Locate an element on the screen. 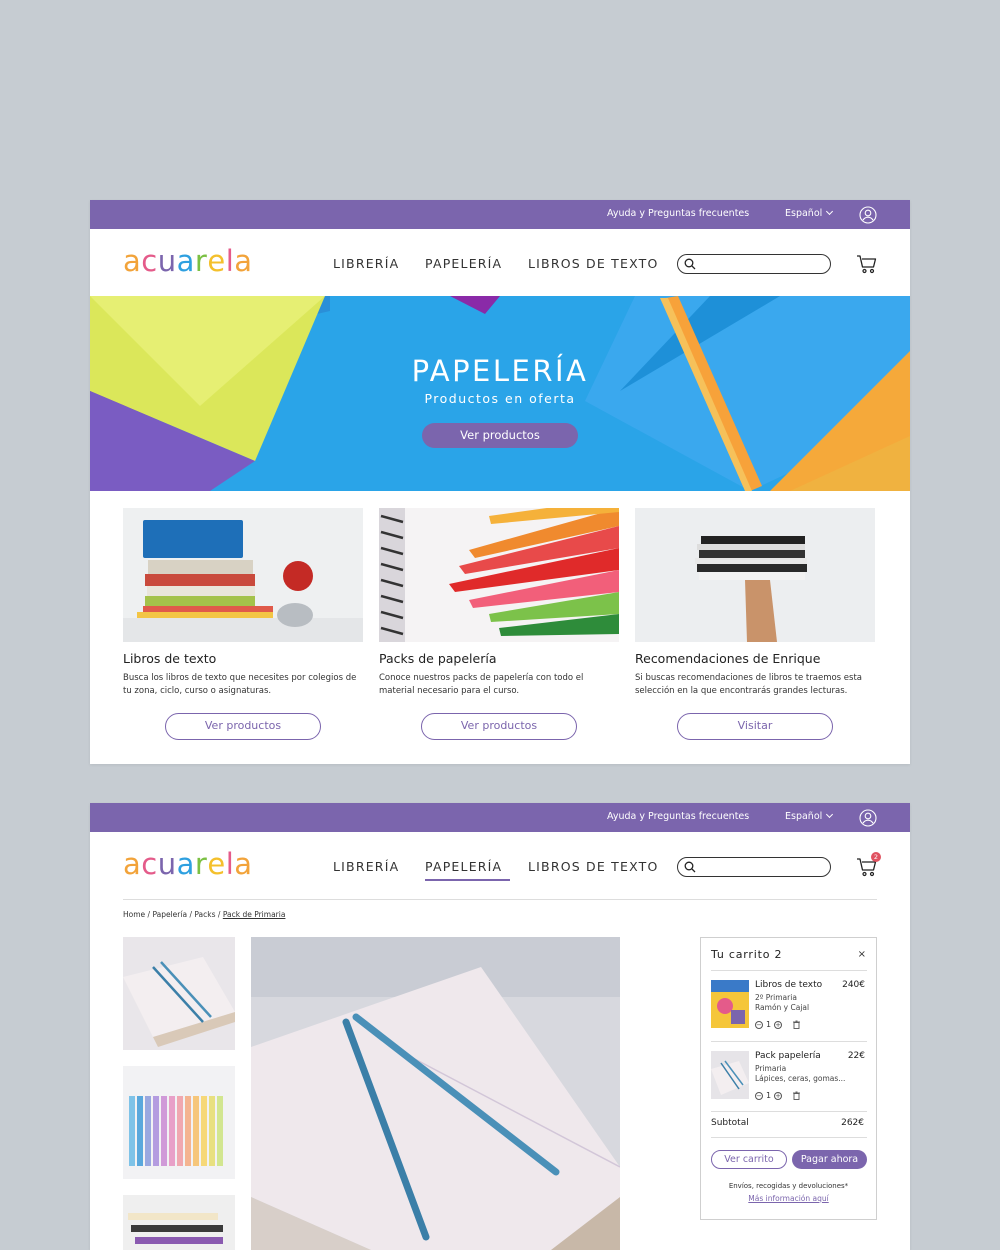 The height and width of the screenshot is (1250, 1000). breadcrumb-current: Pack de Primaria is located at coordinates (254, 914).